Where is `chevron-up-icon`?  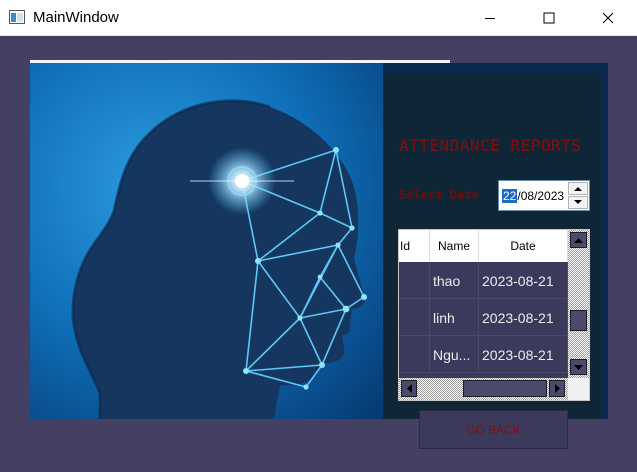 chevron-up-icon is located at coordinates (578, 189).